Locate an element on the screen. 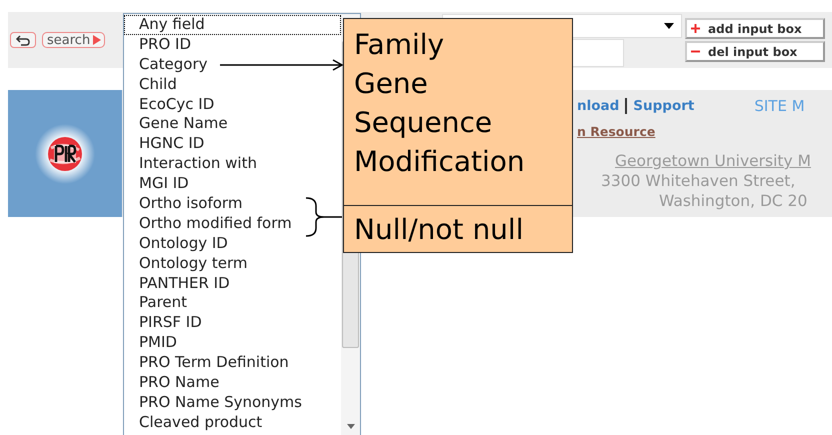  callout-text: Null/not null is located at coordinates (439, 230).